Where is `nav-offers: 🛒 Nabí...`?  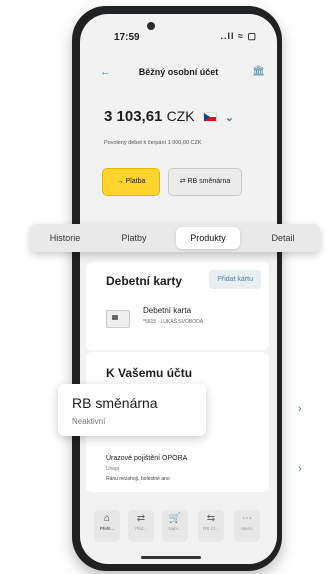 nav-offers: 🛒 Nabí... is located at coordinates (175, 526).